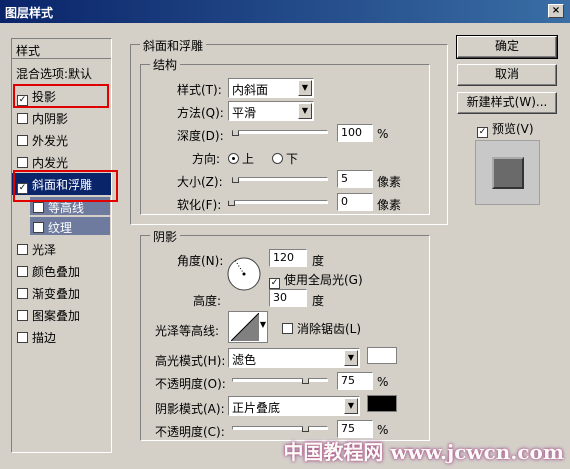  I want to click on style-item-pattern-overlay: 图案叠加, so click(61, 315).